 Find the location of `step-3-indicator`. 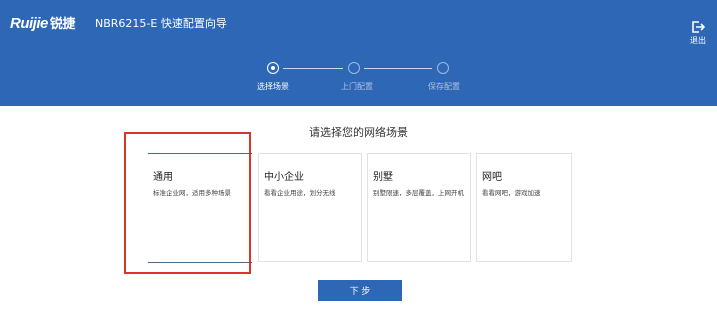

step-3-indicator is located at coordinates (443, 68).